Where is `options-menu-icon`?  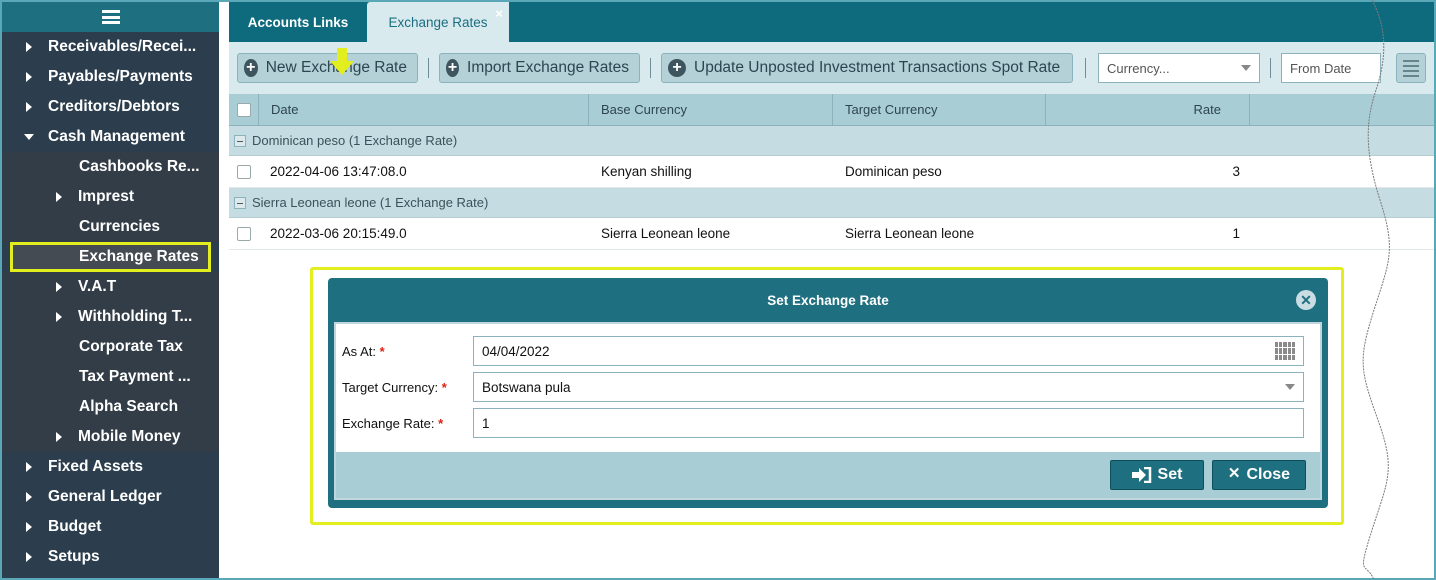 options-menu-icon is located at coordinates (1411, 68).